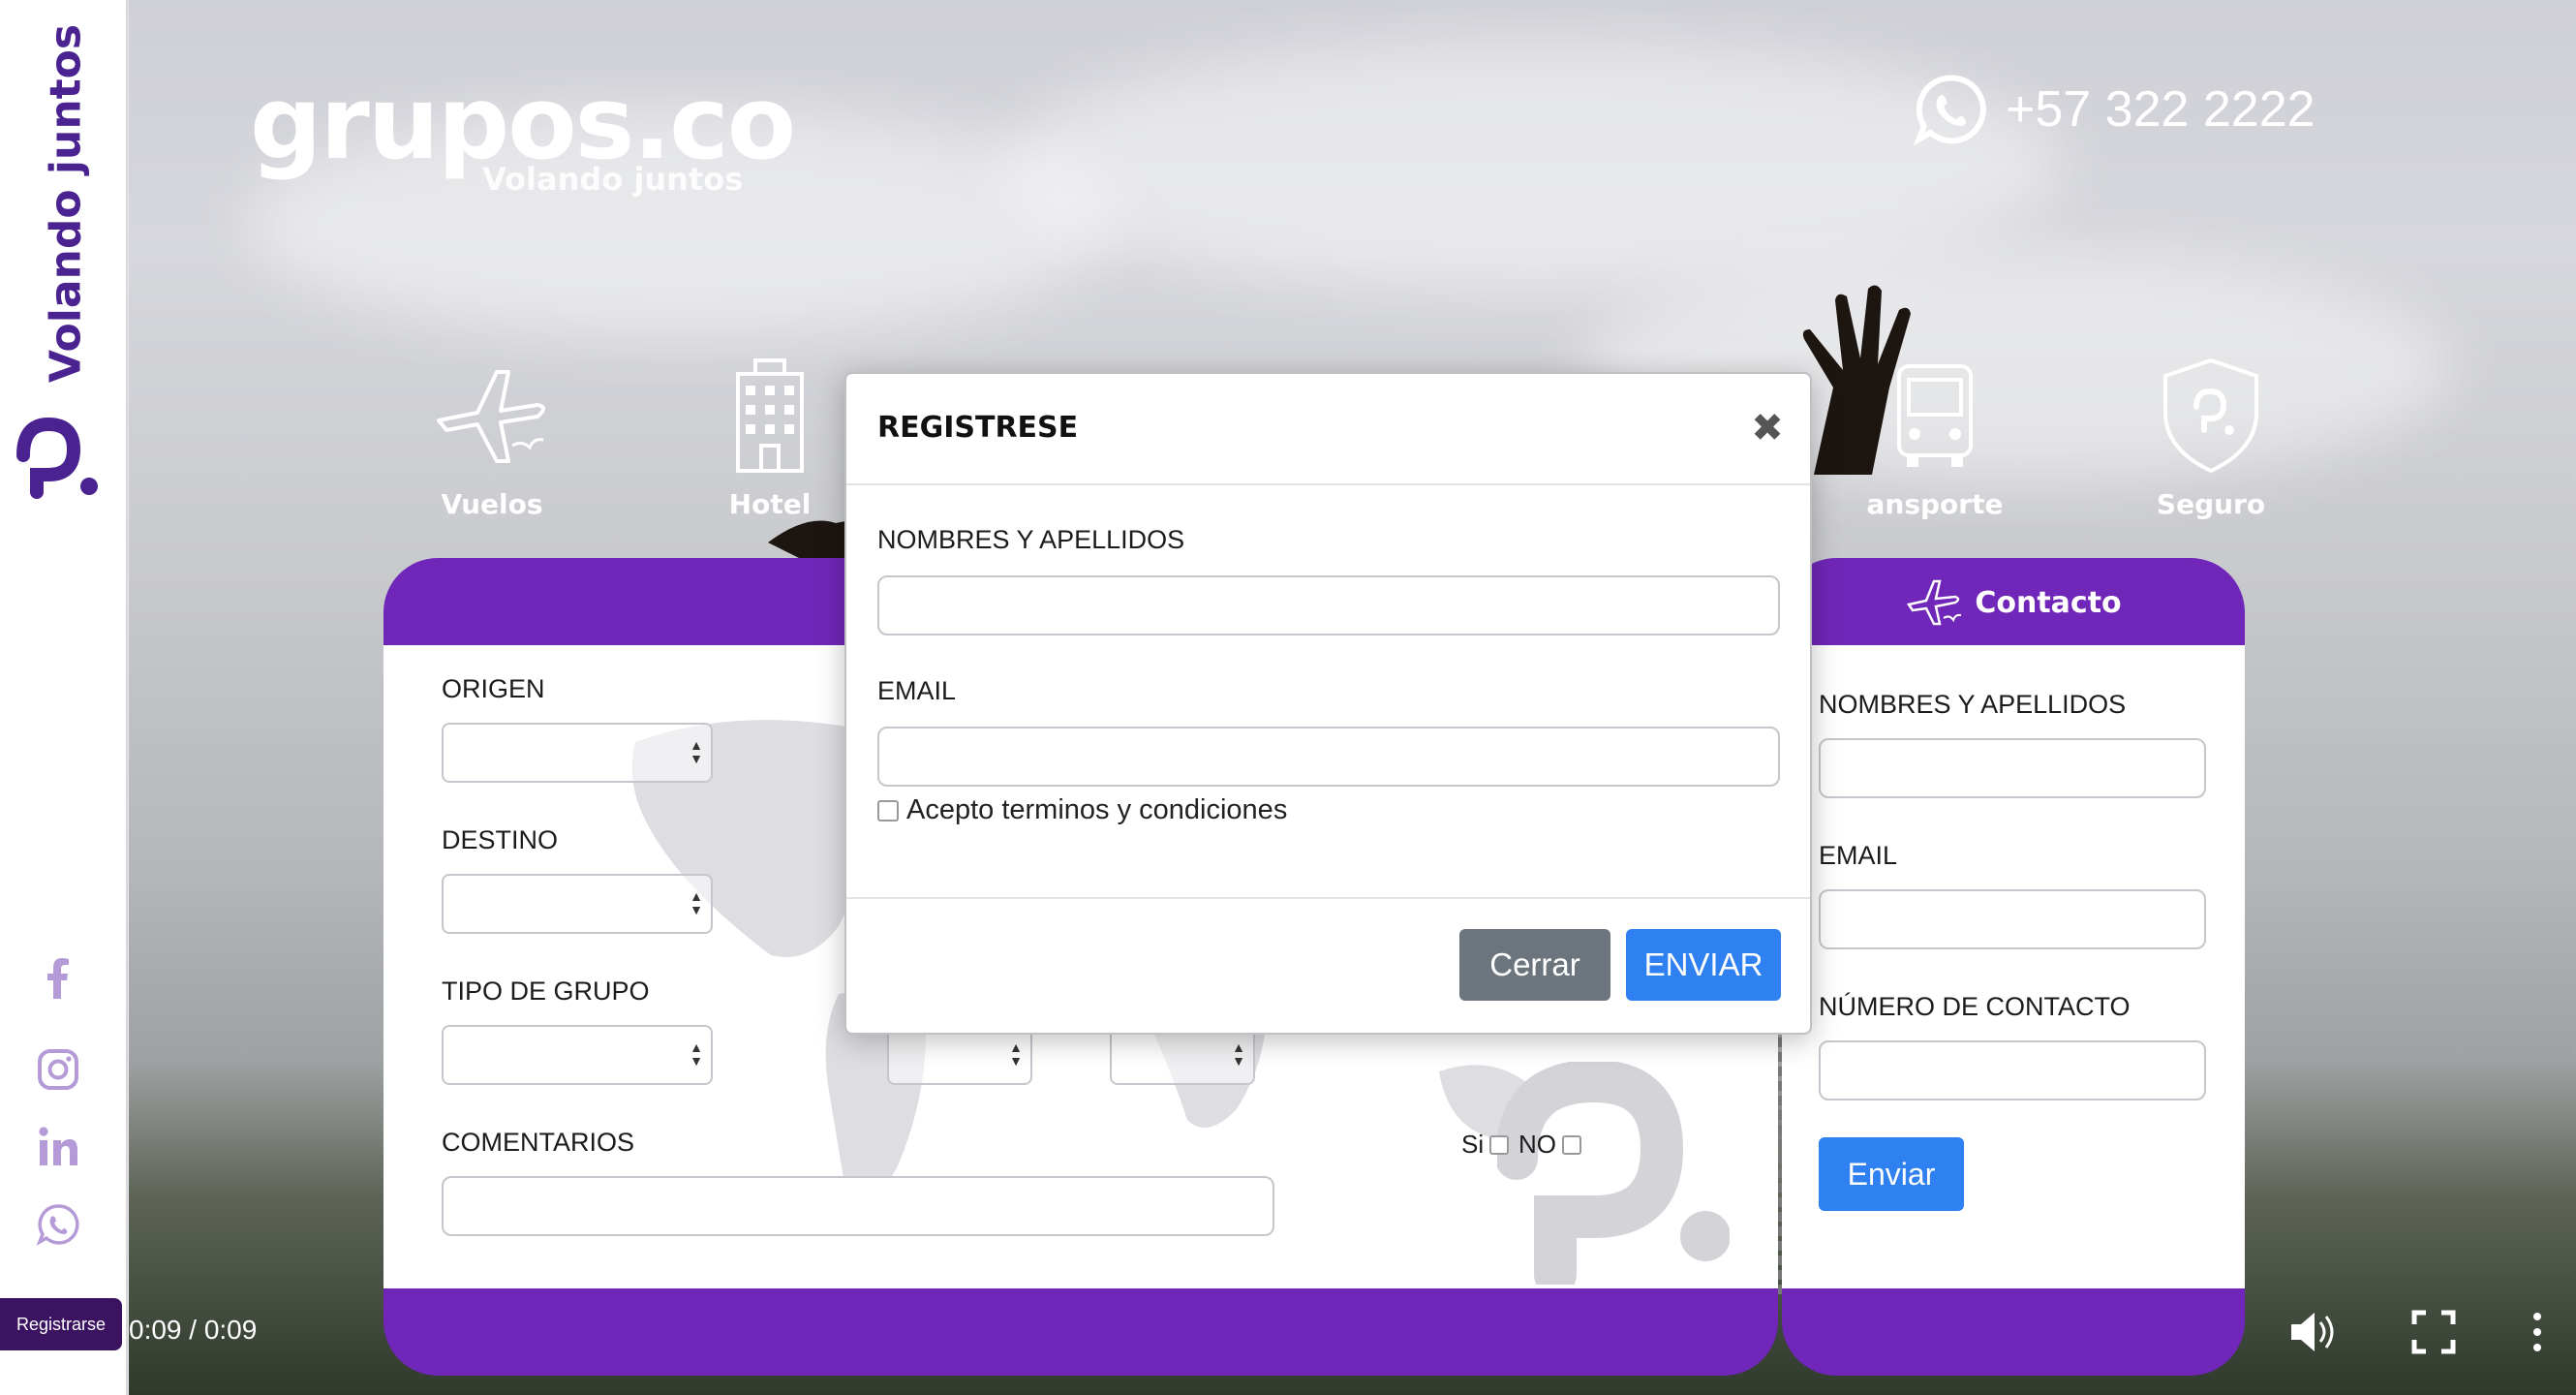  I want to click on contact-name-input, so click(2012, 768).